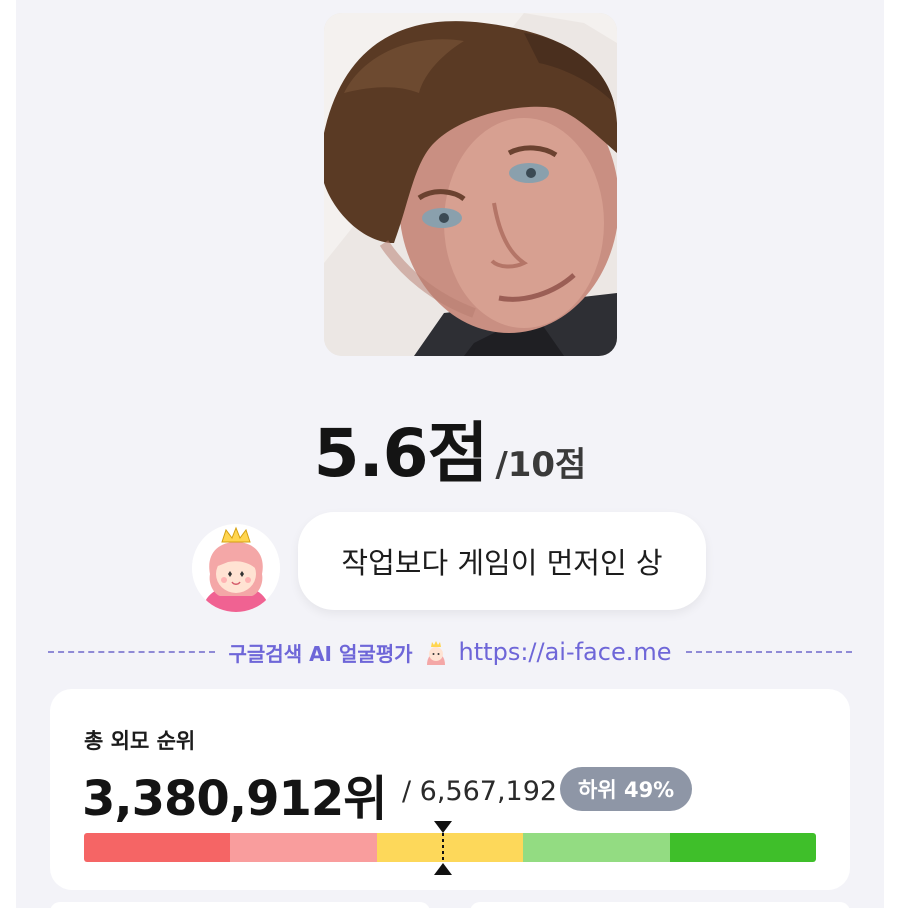 This screenshot has height=922, width=900. What do you see at coordinates (436, 652) in the screenshot?
I see `princess-face-icon` at bounding box center [436, 652].